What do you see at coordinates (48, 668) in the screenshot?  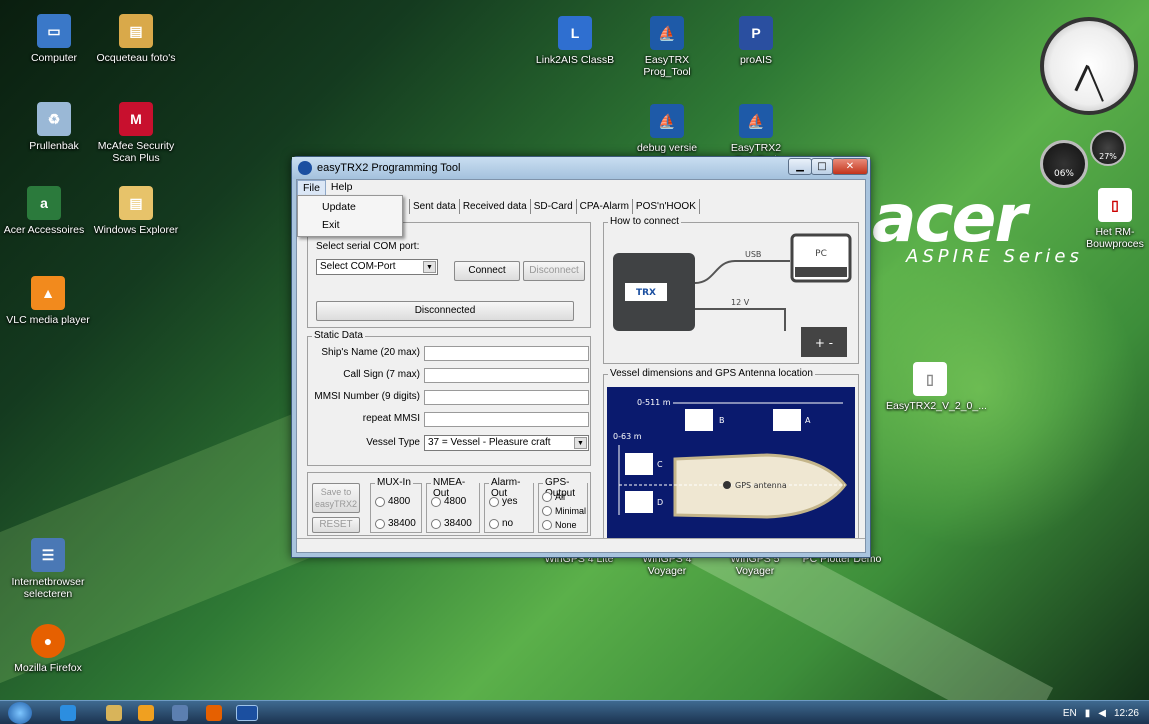 I see `desktop-icon-label: Mozilla Firefox` at bounding box center [48, 668].